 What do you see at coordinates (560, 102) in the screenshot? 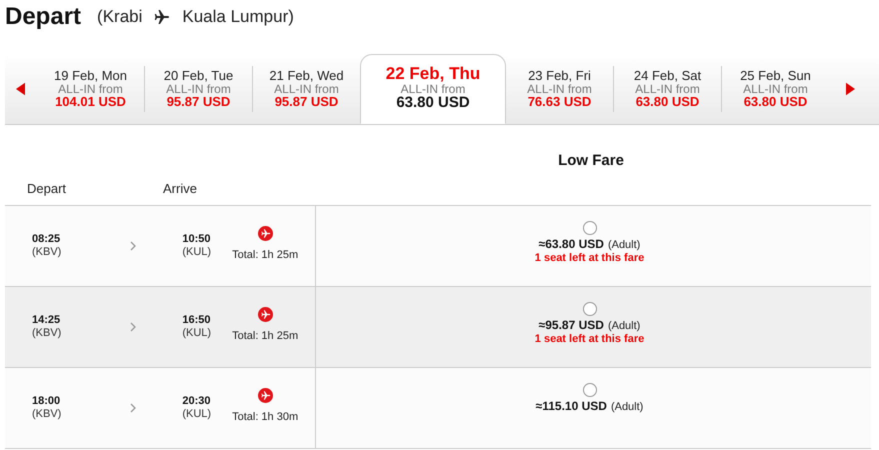
I see `fare-price: 76.63 USD` at bounding box center [560, 102].